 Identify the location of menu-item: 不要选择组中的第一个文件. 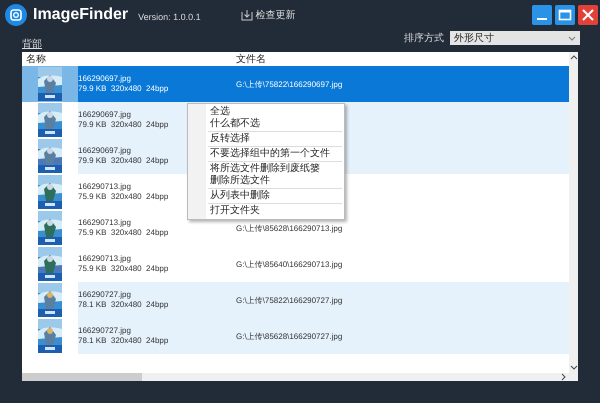
(266, 154).